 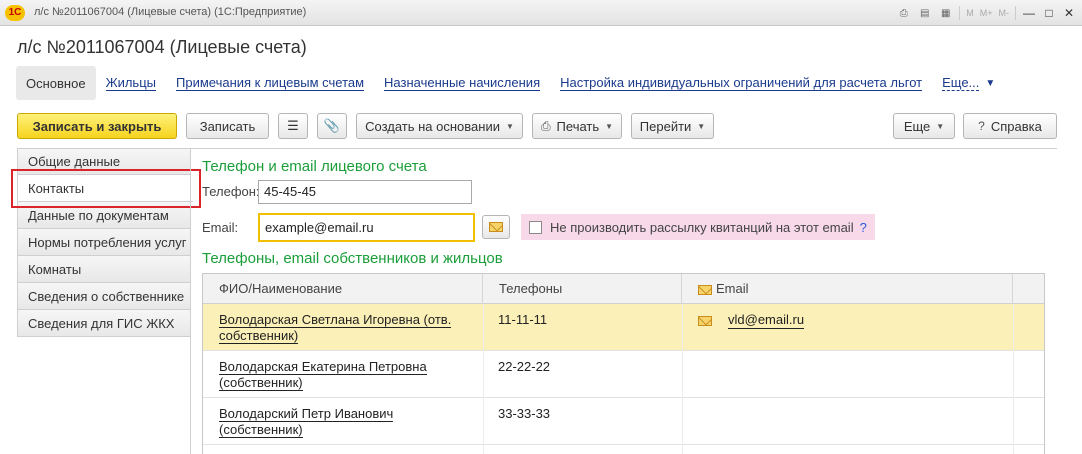 I want to click on print-button: ⎙ Печать ▼, so click(x=577, y=126).